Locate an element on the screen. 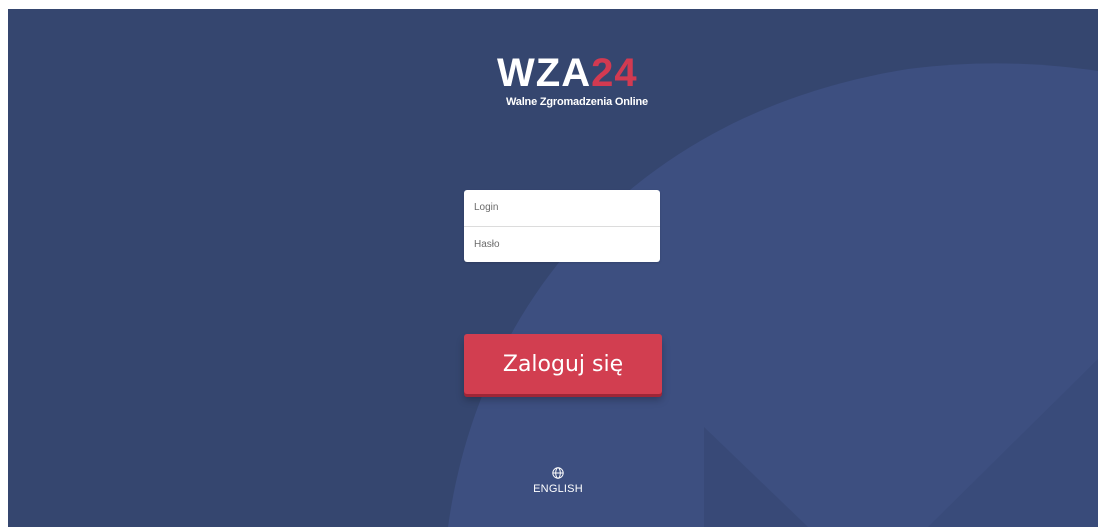  login-form is located at coordinates (562, 226).